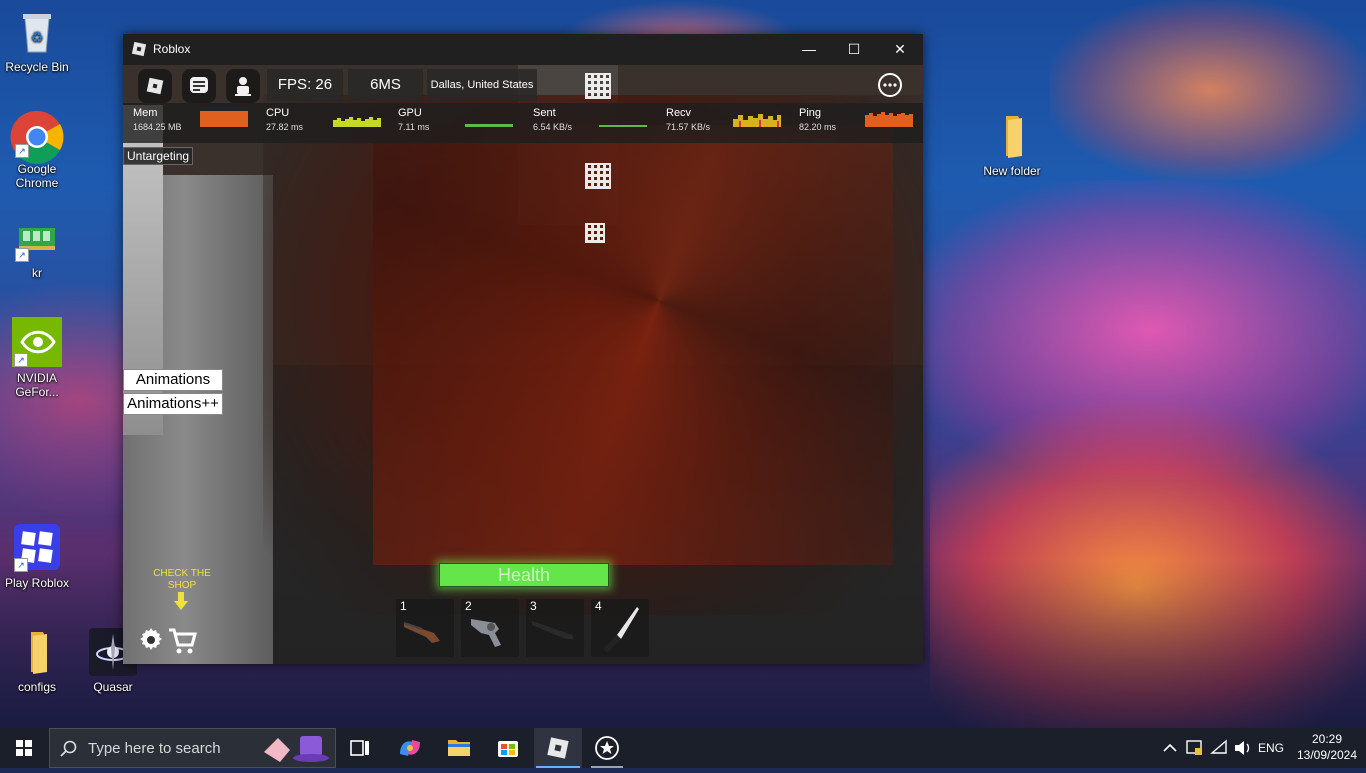 The width and height of the screenshot is (1366, 773). Describe the element at coordinates (357, 122) in the screenshot. I see `stat-cpu-graph` at that location.